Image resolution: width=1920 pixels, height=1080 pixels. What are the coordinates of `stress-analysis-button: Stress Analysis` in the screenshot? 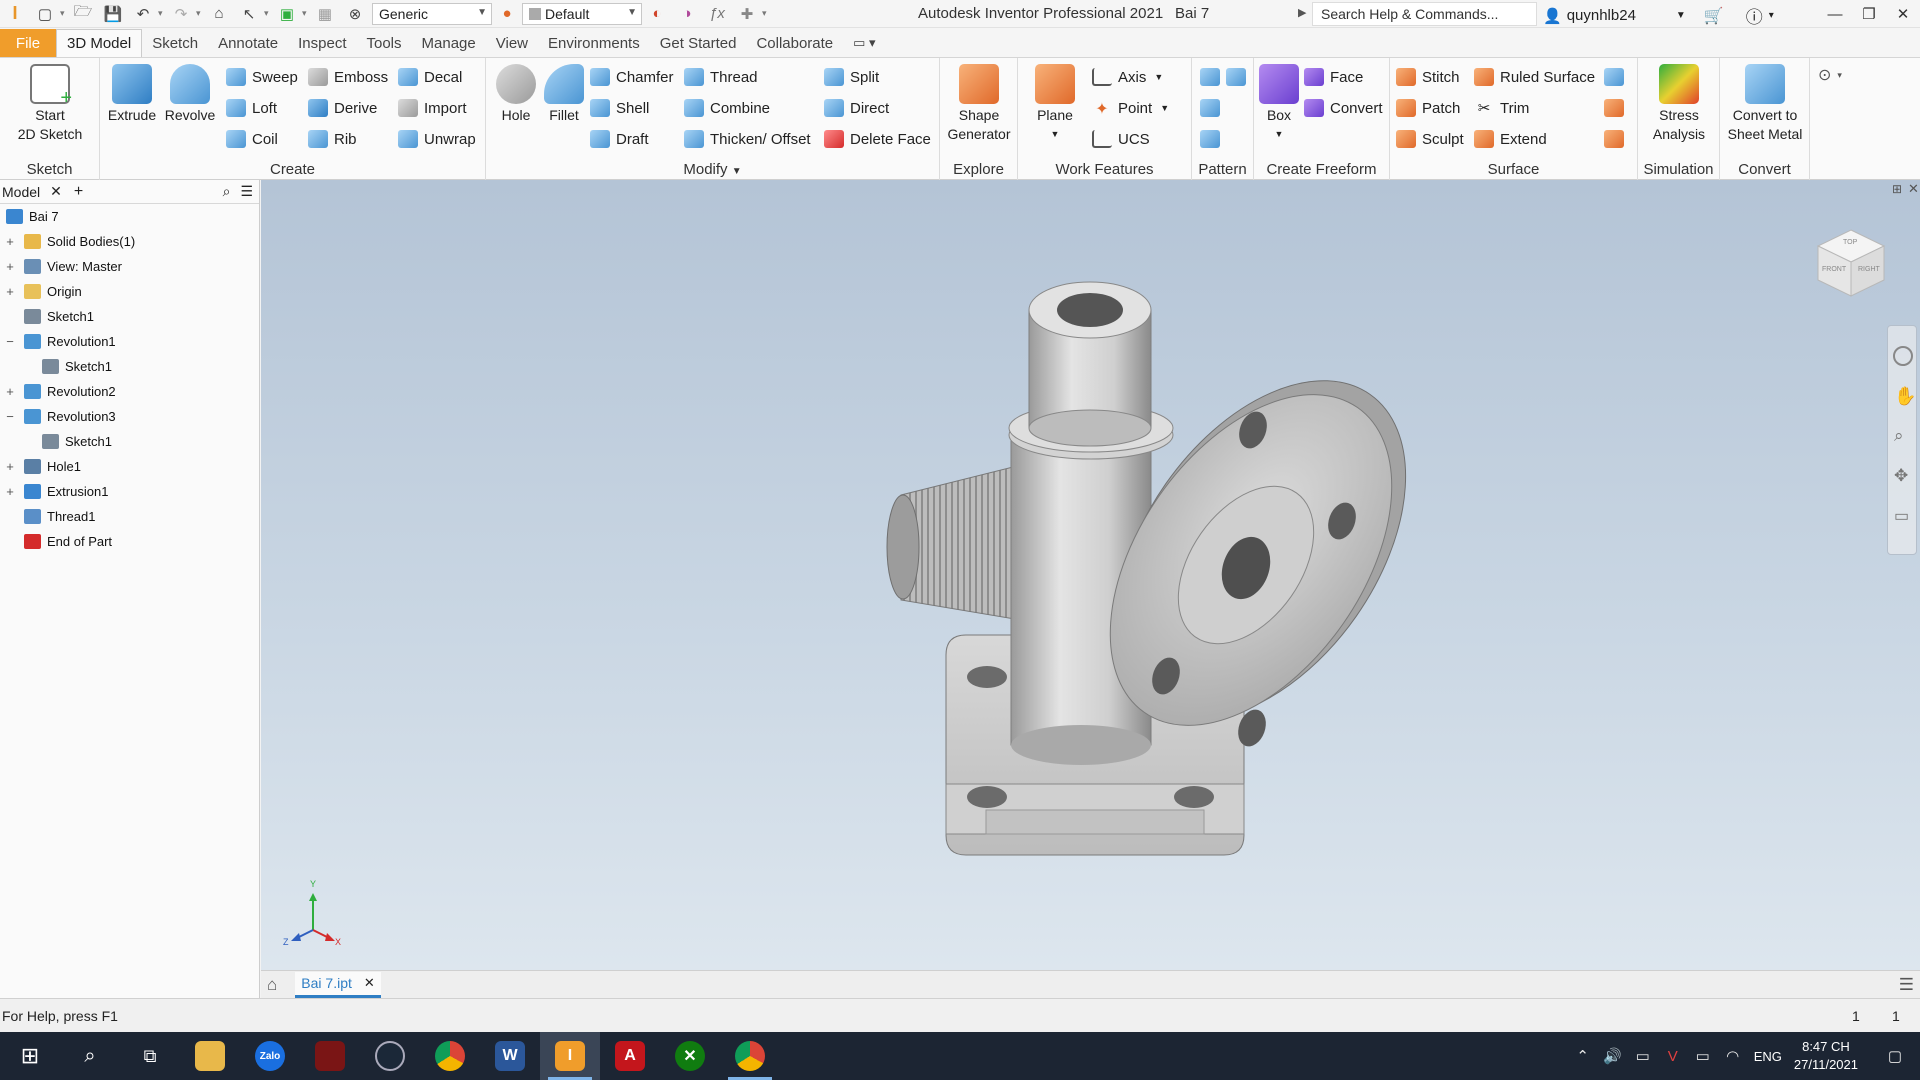 It's located at (1679, 104).